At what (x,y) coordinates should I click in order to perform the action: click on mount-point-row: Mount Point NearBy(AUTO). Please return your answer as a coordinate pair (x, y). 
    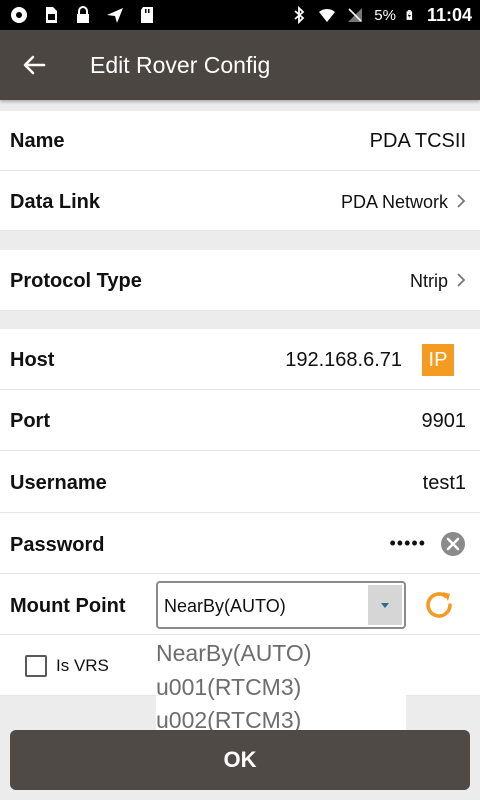
    Looking at the image, I should click on (240, 604).